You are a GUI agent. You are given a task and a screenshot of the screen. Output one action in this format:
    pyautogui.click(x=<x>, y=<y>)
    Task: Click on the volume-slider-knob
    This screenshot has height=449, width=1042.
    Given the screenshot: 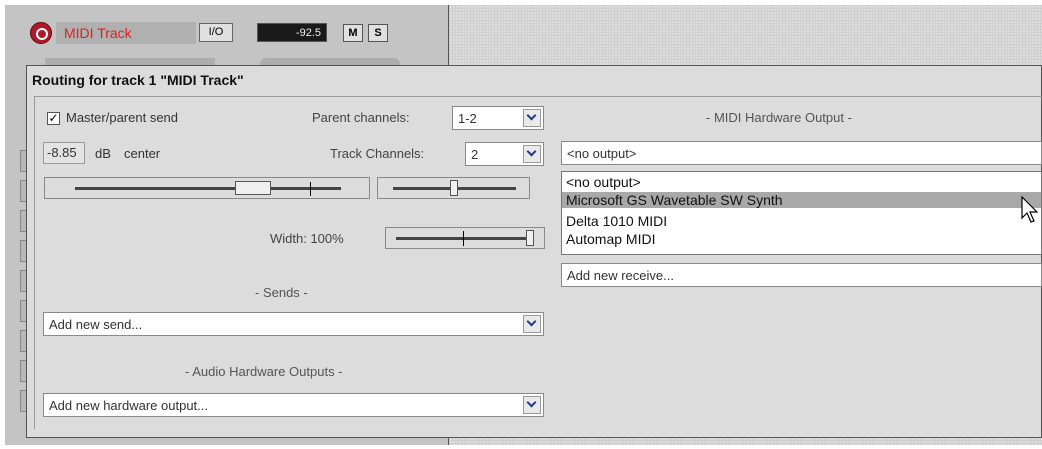 What is the action you would take?
    pyautogui.click(x=253, y=188)
    